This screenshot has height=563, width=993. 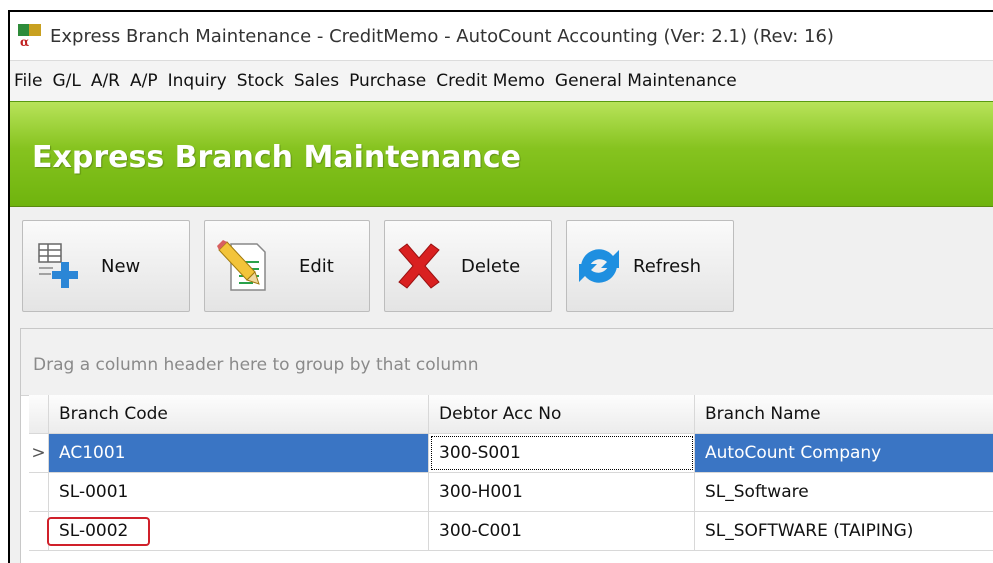 What do you see at coordinates (667, 266) in the screenshot?
I see `refresh-button-label: Refresh` at bounding box center [667, 266].